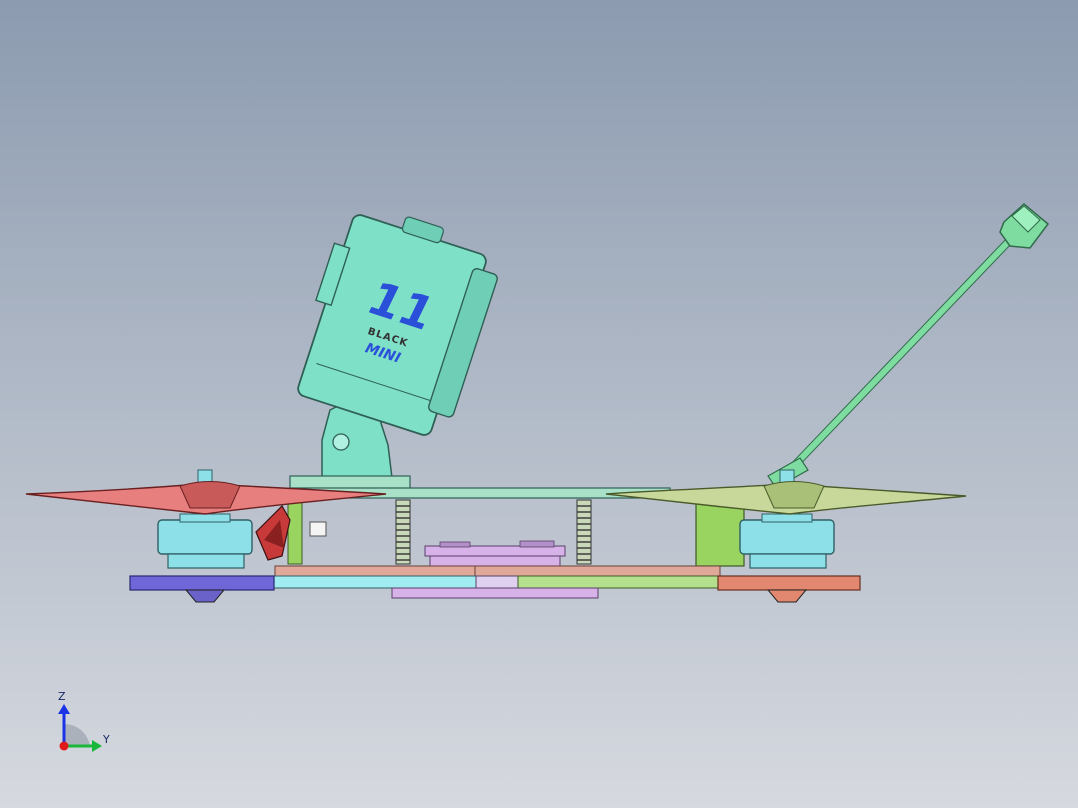  I want to click on damper-spring-right, so click(584, 532).